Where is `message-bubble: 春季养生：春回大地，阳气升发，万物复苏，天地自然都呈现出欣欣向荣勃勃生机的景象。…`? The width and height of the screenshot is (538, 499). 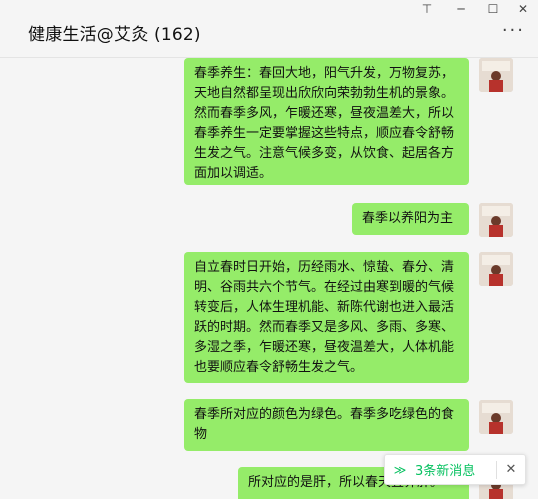 message-bubble: 春季养生：春回大地，阳气升发，万物复苏，天地自然都呈现出欣欣向荣勃勃生机的景象。… is located at coordinates (326, 121).